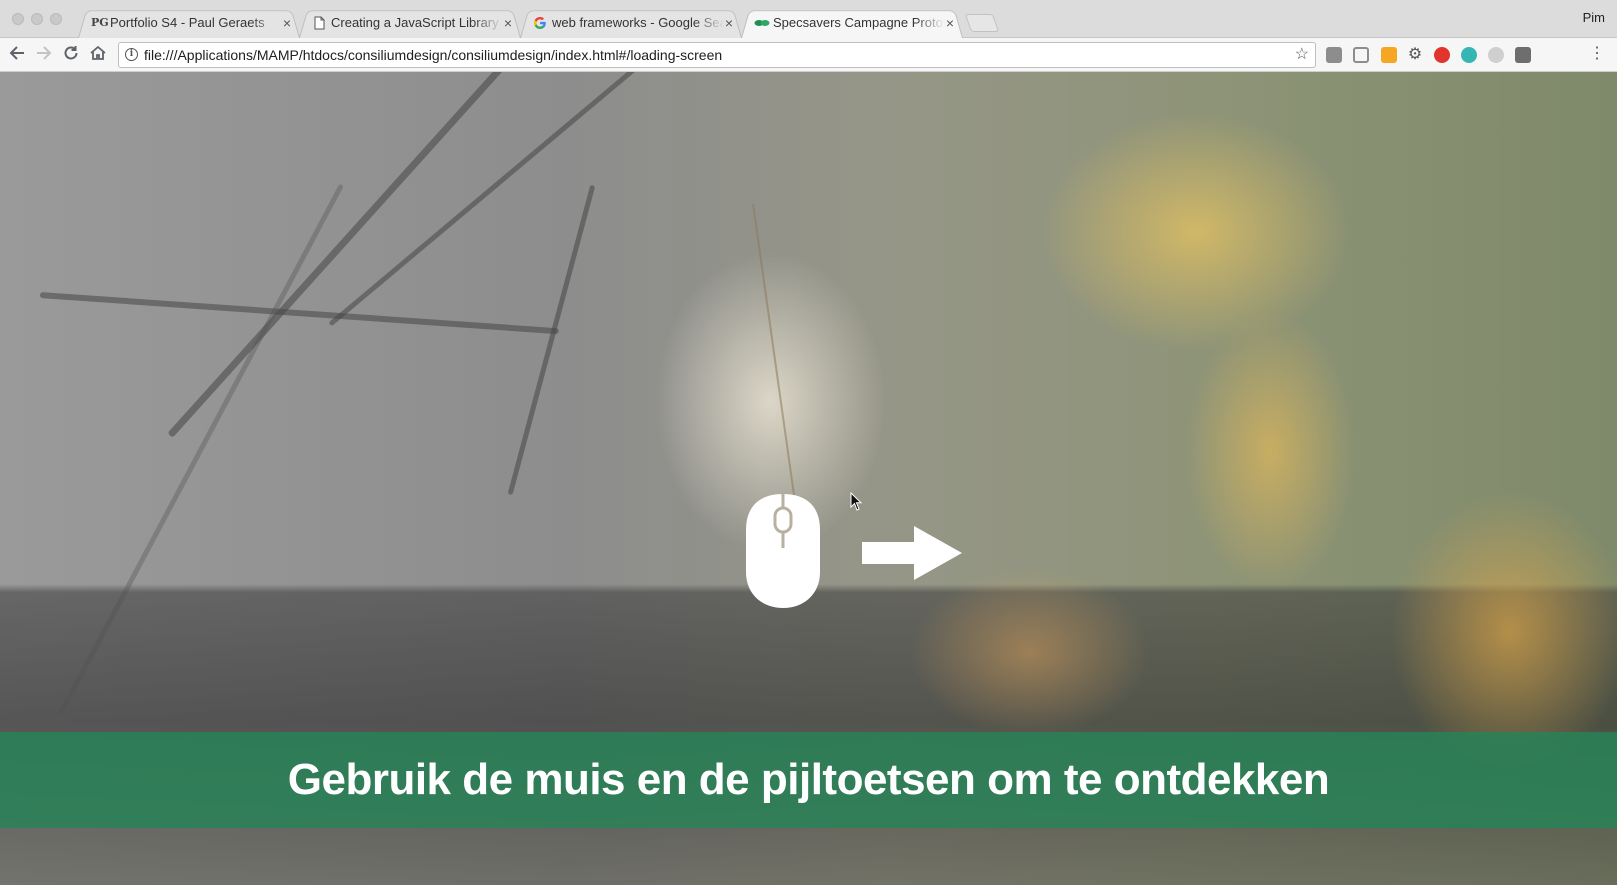 Image resolution: width=1617 pixels, height=885 pixels. I want to click on mouse-icon, so click(783, 551).